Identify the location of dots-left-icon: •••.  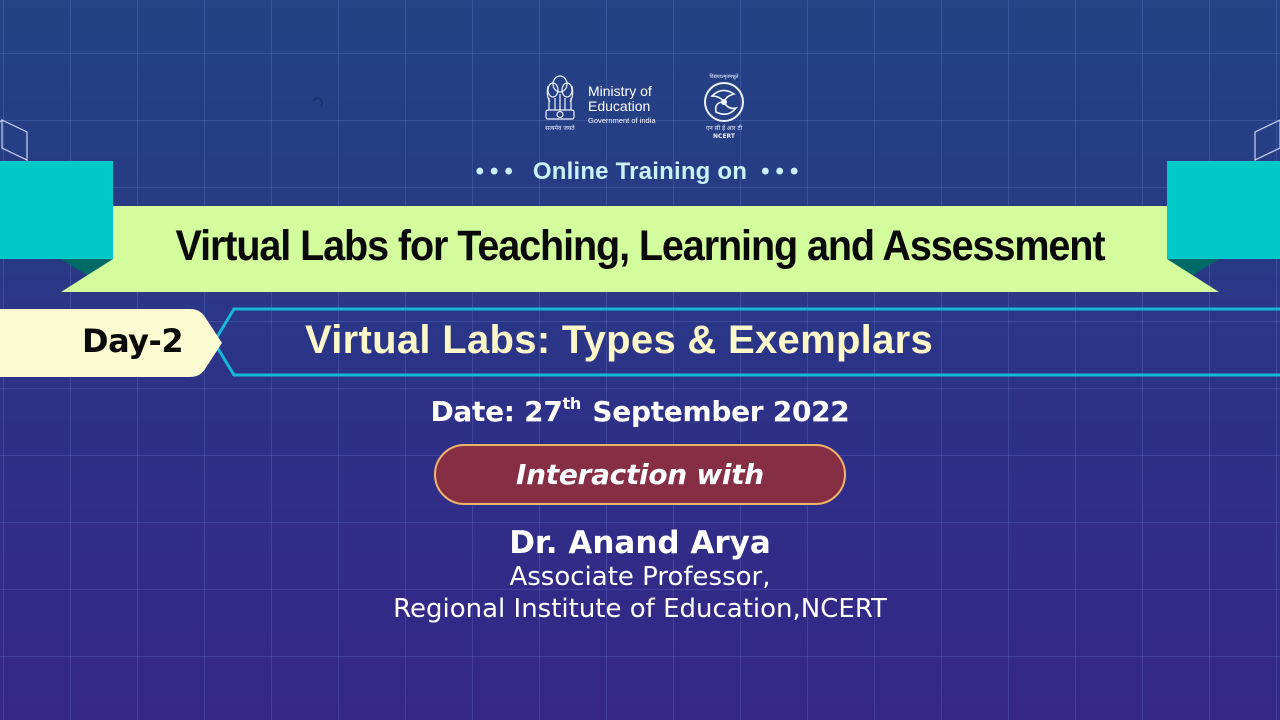
(497, 171).